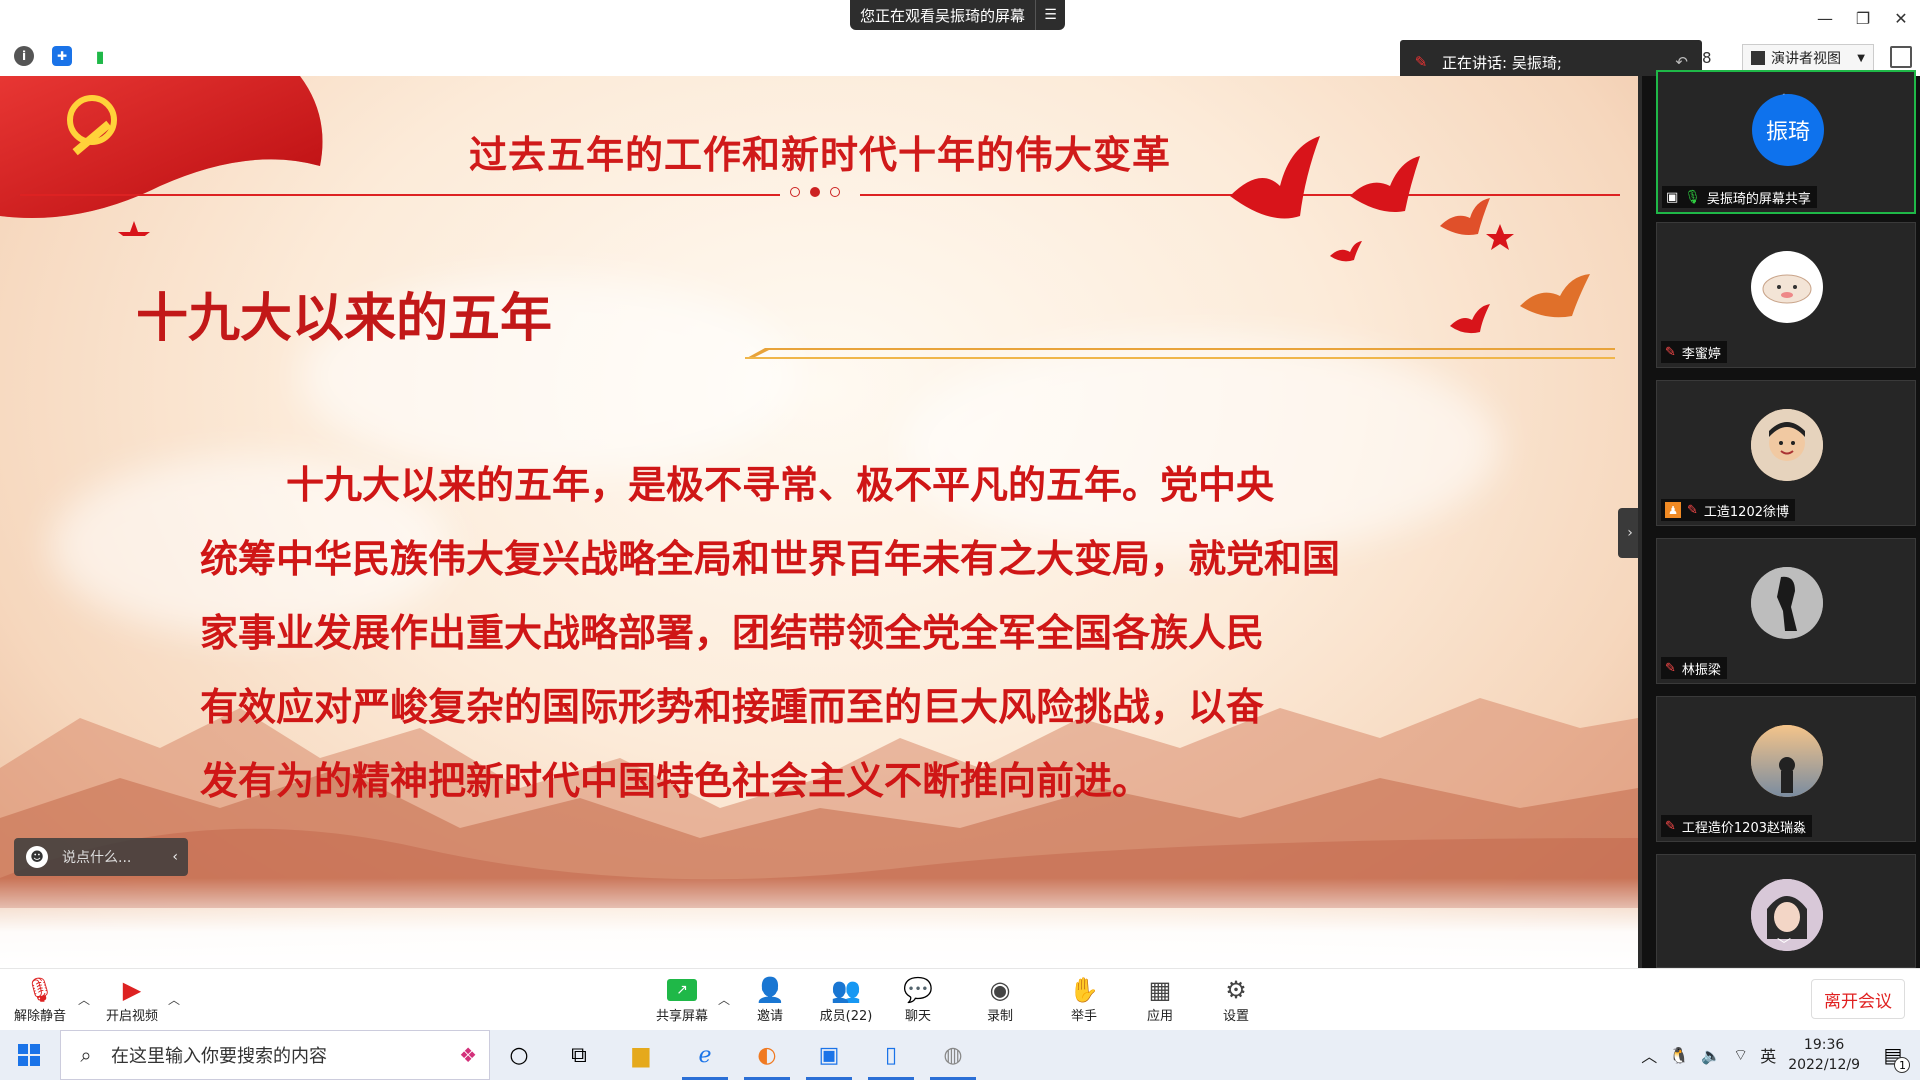 The height and width of the screenshot is (1080, 1920). I want to click on chat-button: 💬 聊天, so click(918, 999).